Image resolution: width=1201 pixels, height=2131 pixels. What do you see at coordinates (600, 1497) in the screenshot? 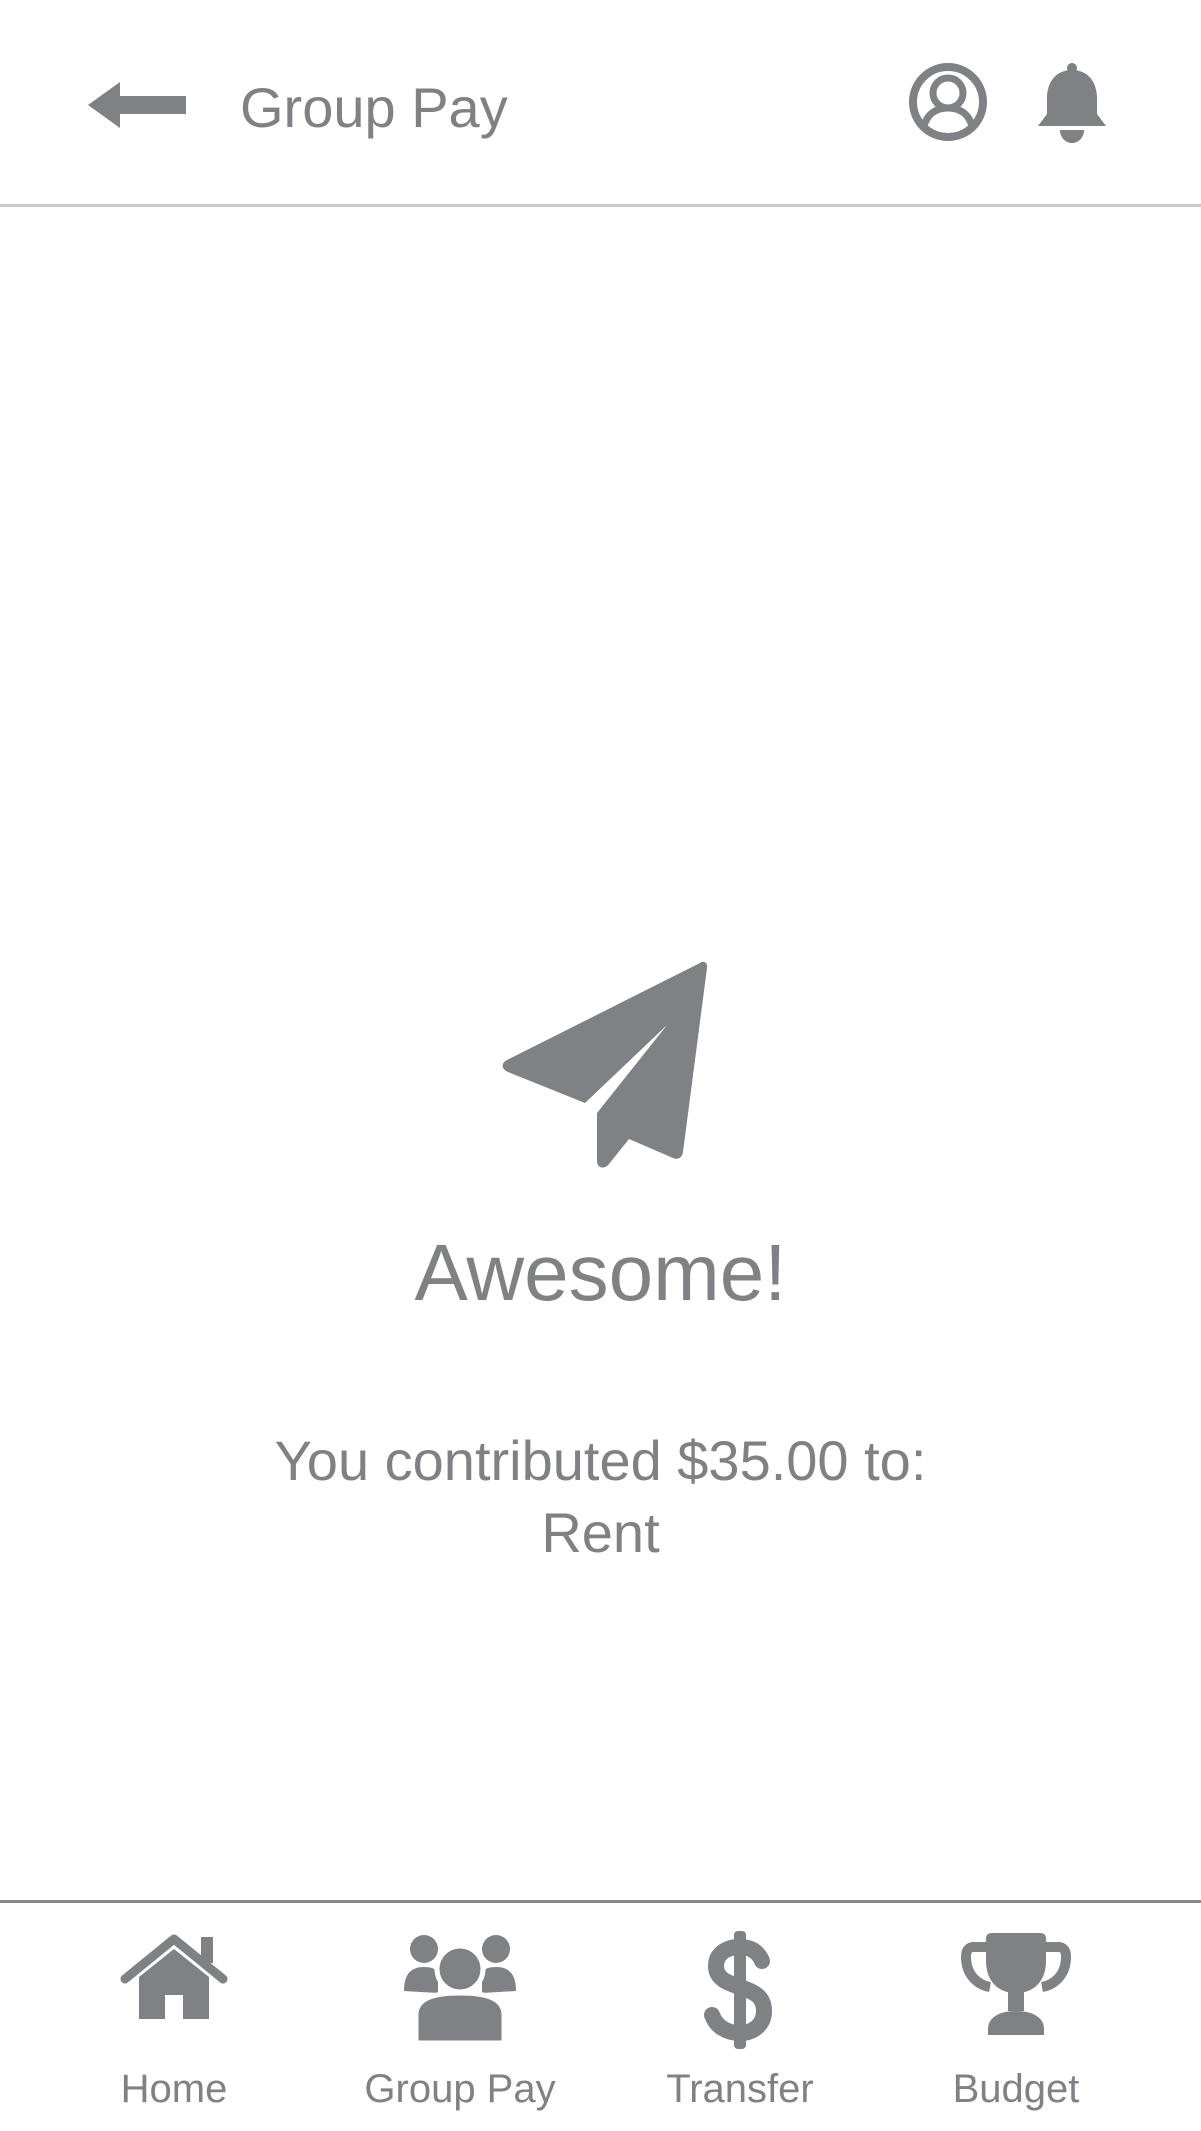
I see `confirmation-message: You contributed $35.00 to: Rent` at bounding box center [600, 1497].